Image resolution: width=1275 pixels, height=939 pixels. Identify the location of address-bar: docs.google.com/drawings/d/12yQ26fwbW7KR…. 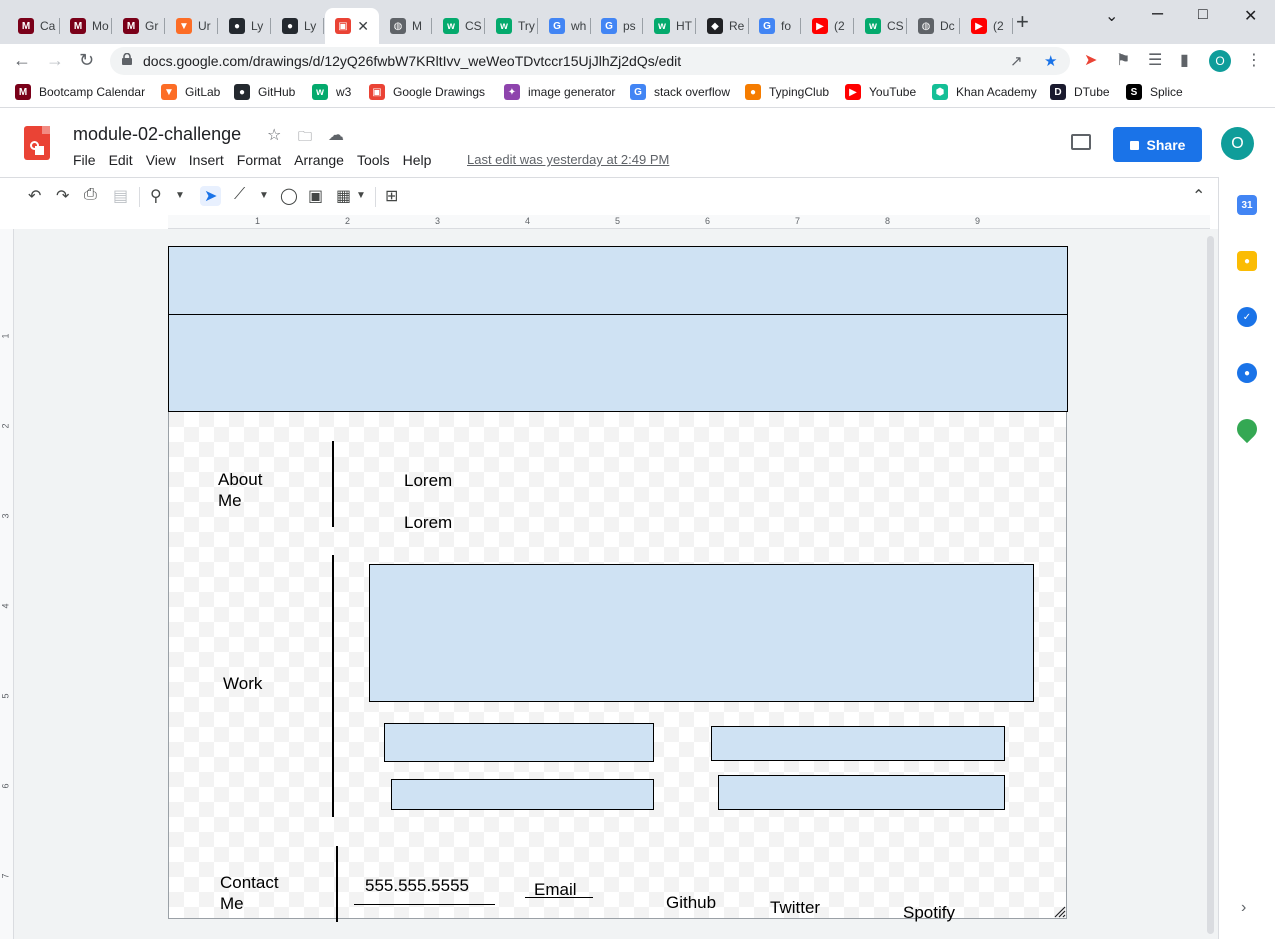
(590, 61).